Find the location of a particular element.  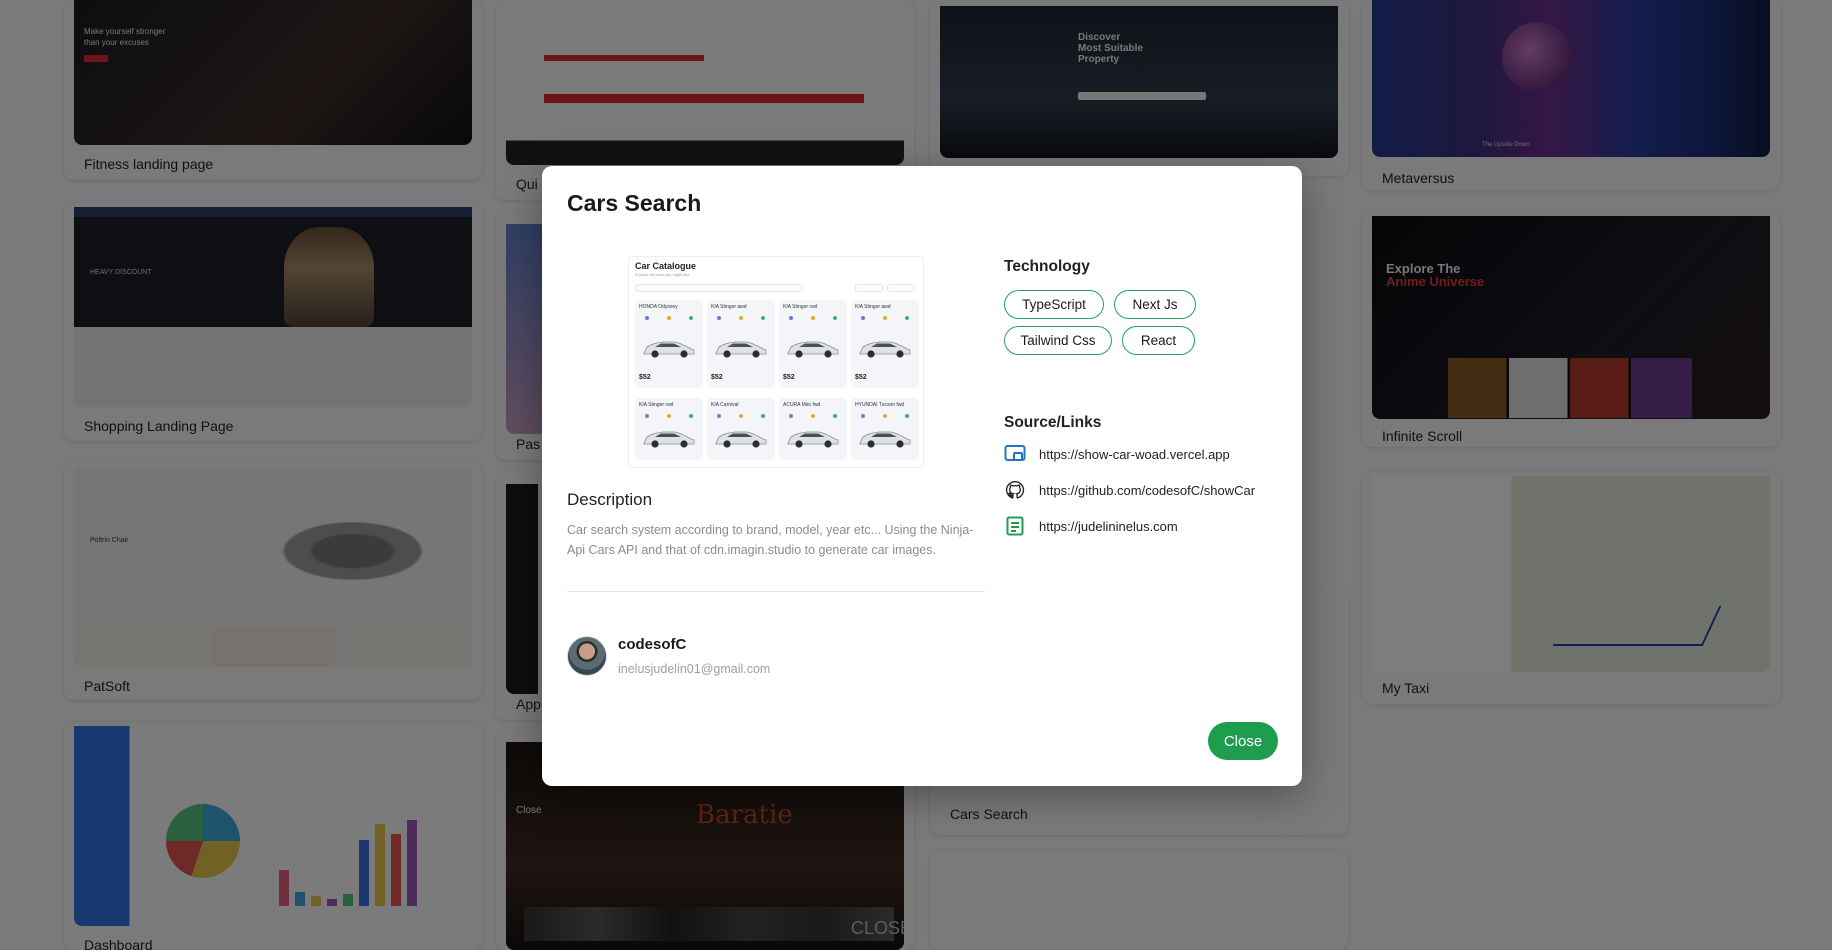

car-card: HYUNDAI Tucson fwd is located at coordinates (885, 429).